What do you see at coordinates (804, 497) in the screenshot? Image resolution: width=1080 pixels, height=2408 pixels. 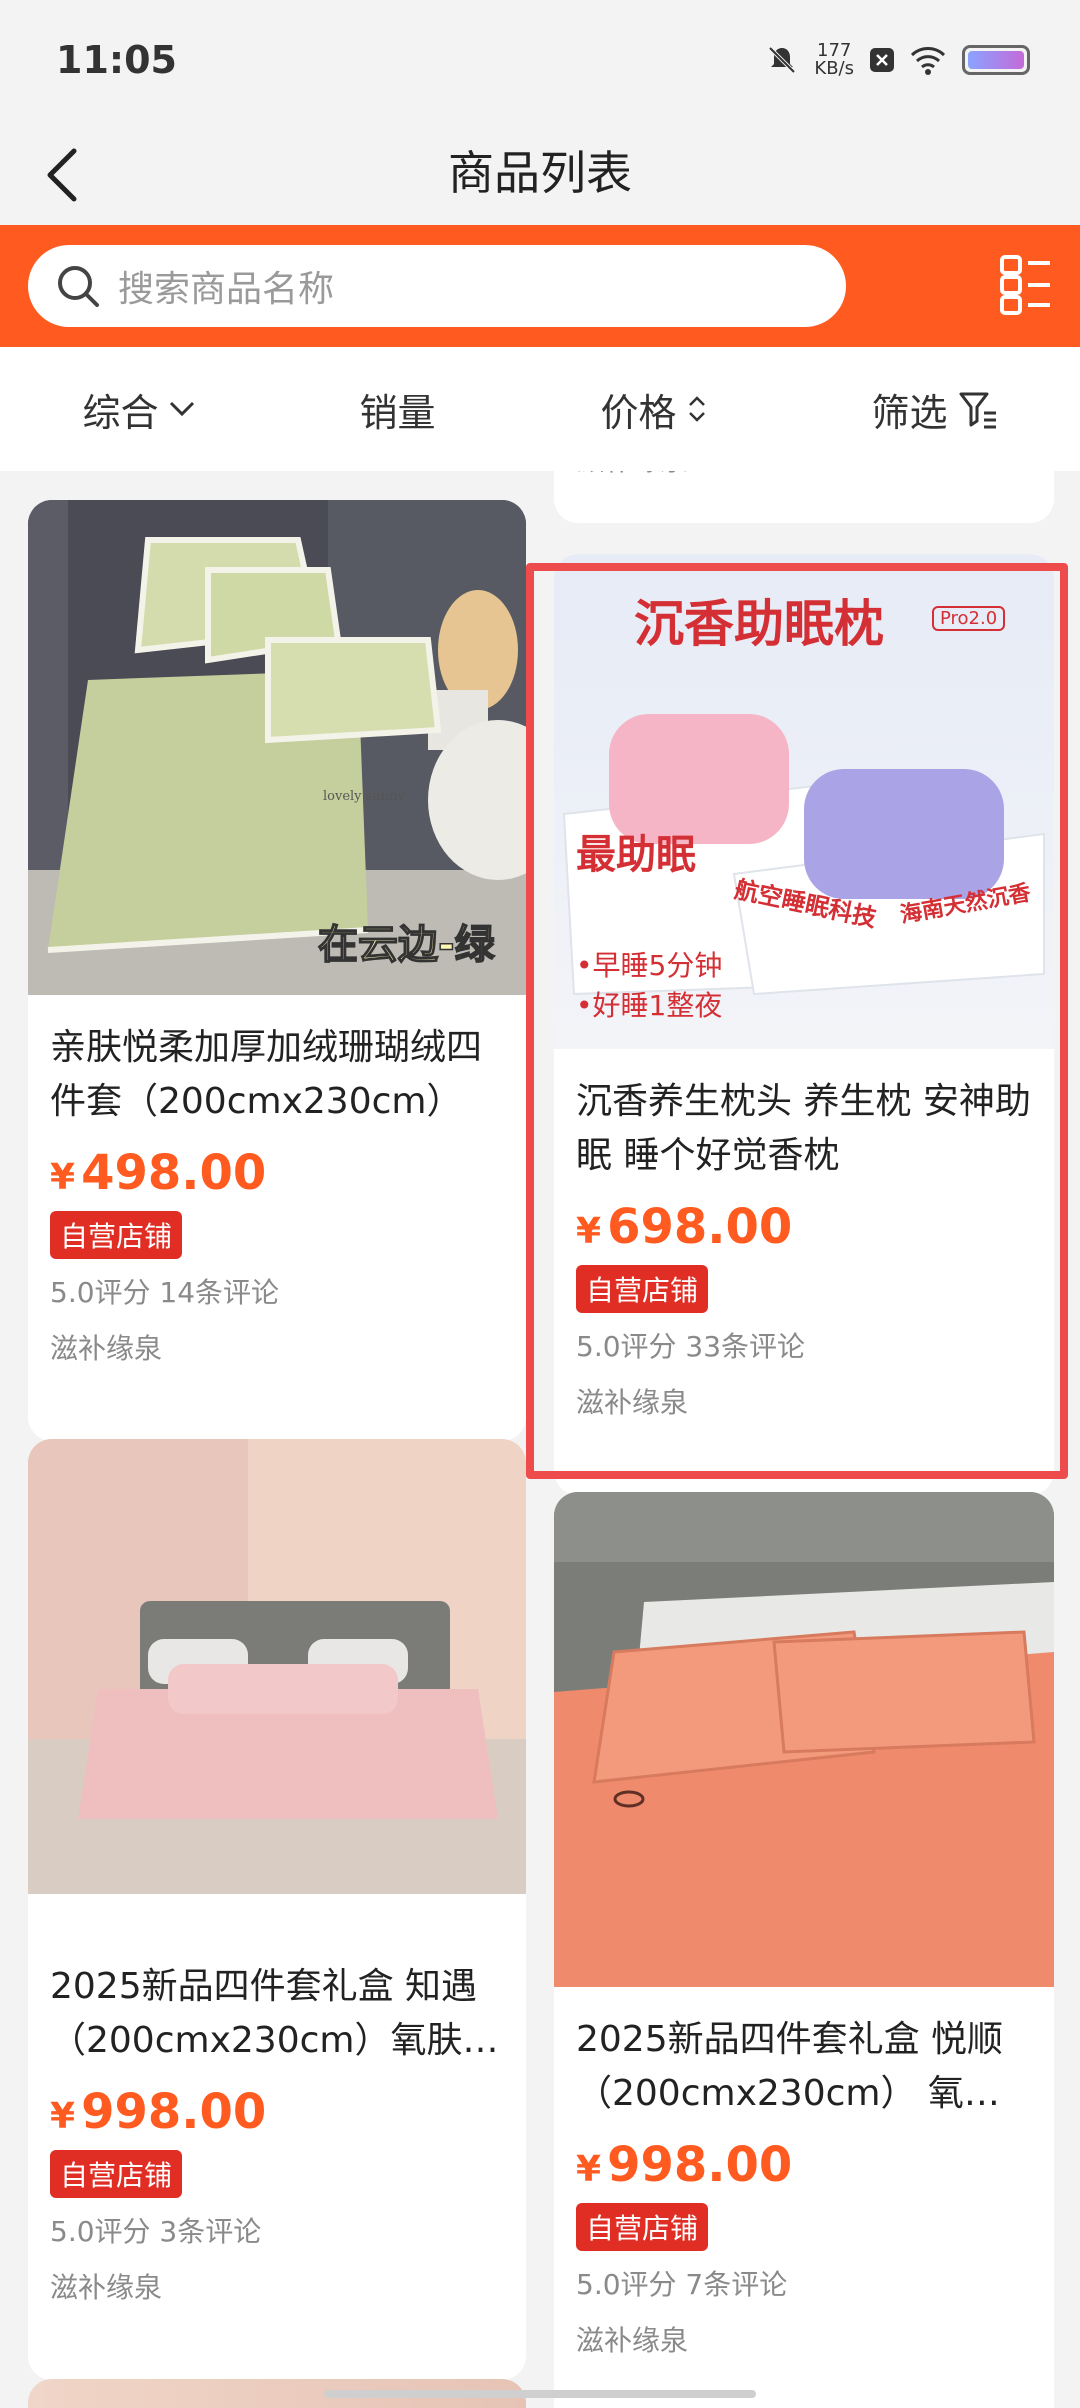 I see `product-card-partial: 滋补缘泉` at bounding box center [804, 497].